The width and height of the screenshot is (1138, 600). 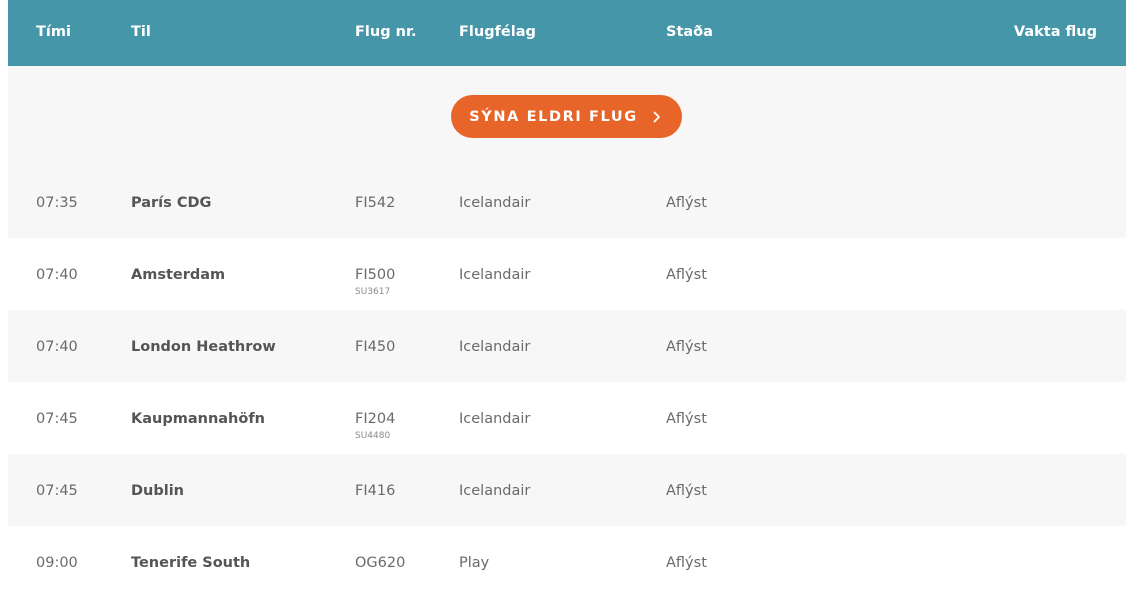 I want to click on show-older-flights-button: SÝNA ELDRI FLUG, so click(x=566, y=116).